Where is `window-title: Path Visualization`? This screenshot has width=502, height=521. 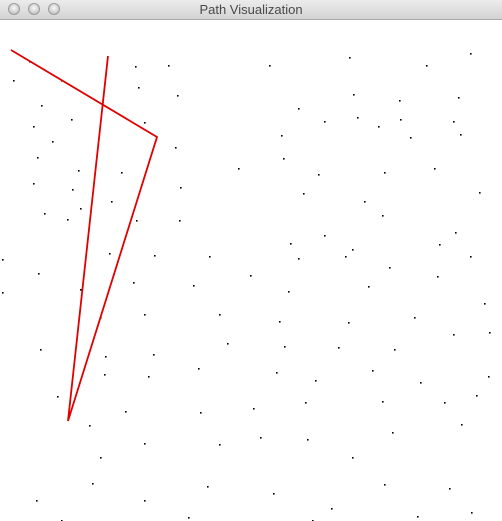
window-title: Path Visualization is located at coordinates (251, 9).